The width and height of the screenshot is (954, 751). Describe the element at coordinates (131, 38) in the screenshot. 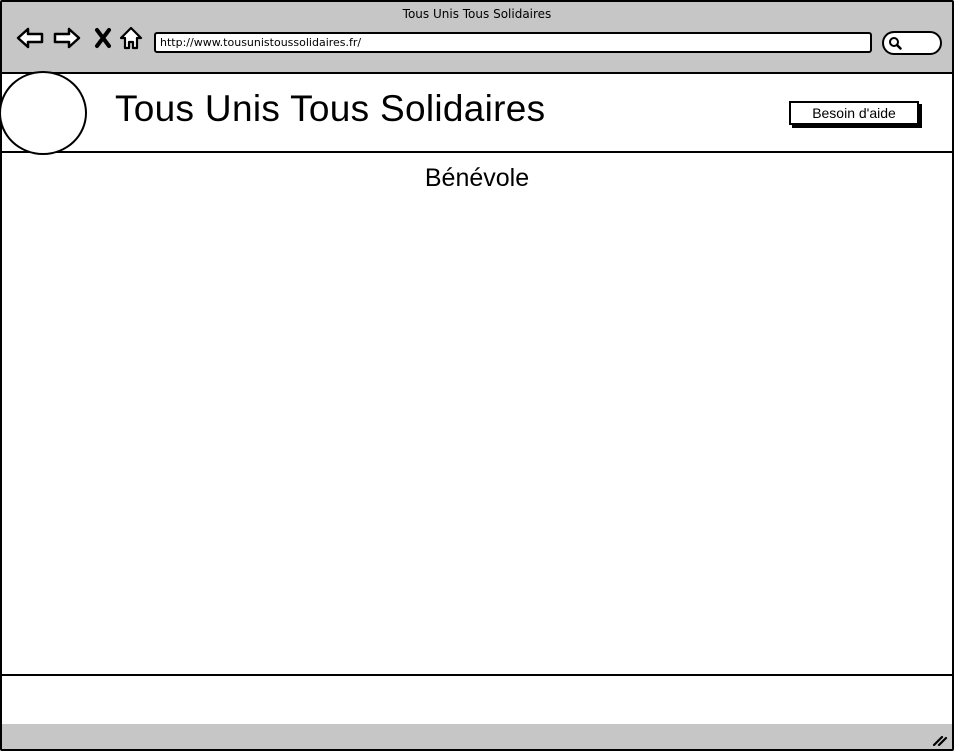

I see `home-icon` at that location.